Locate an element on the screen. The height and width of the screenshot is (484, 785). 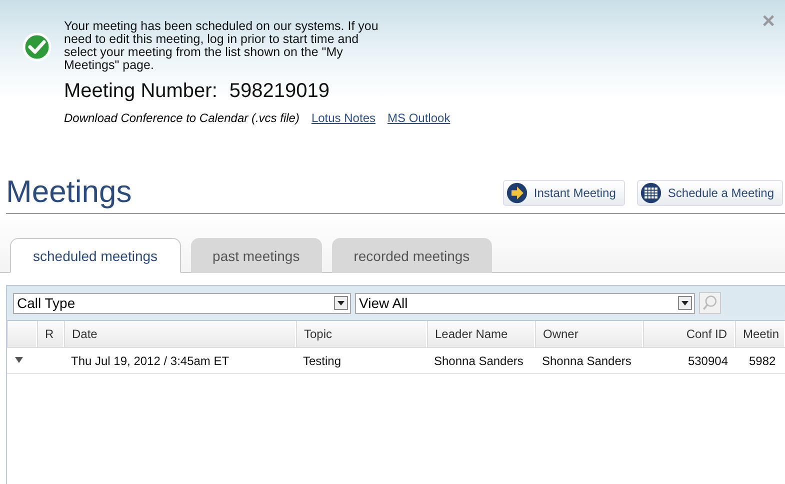
column-header: Meetin is located at coordinates (760, 334).